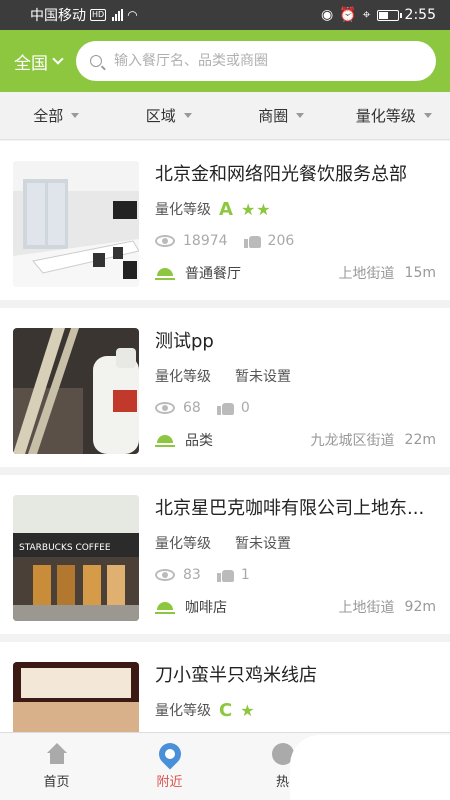  I want to click on filter-area: 区域, so click(169, 115).